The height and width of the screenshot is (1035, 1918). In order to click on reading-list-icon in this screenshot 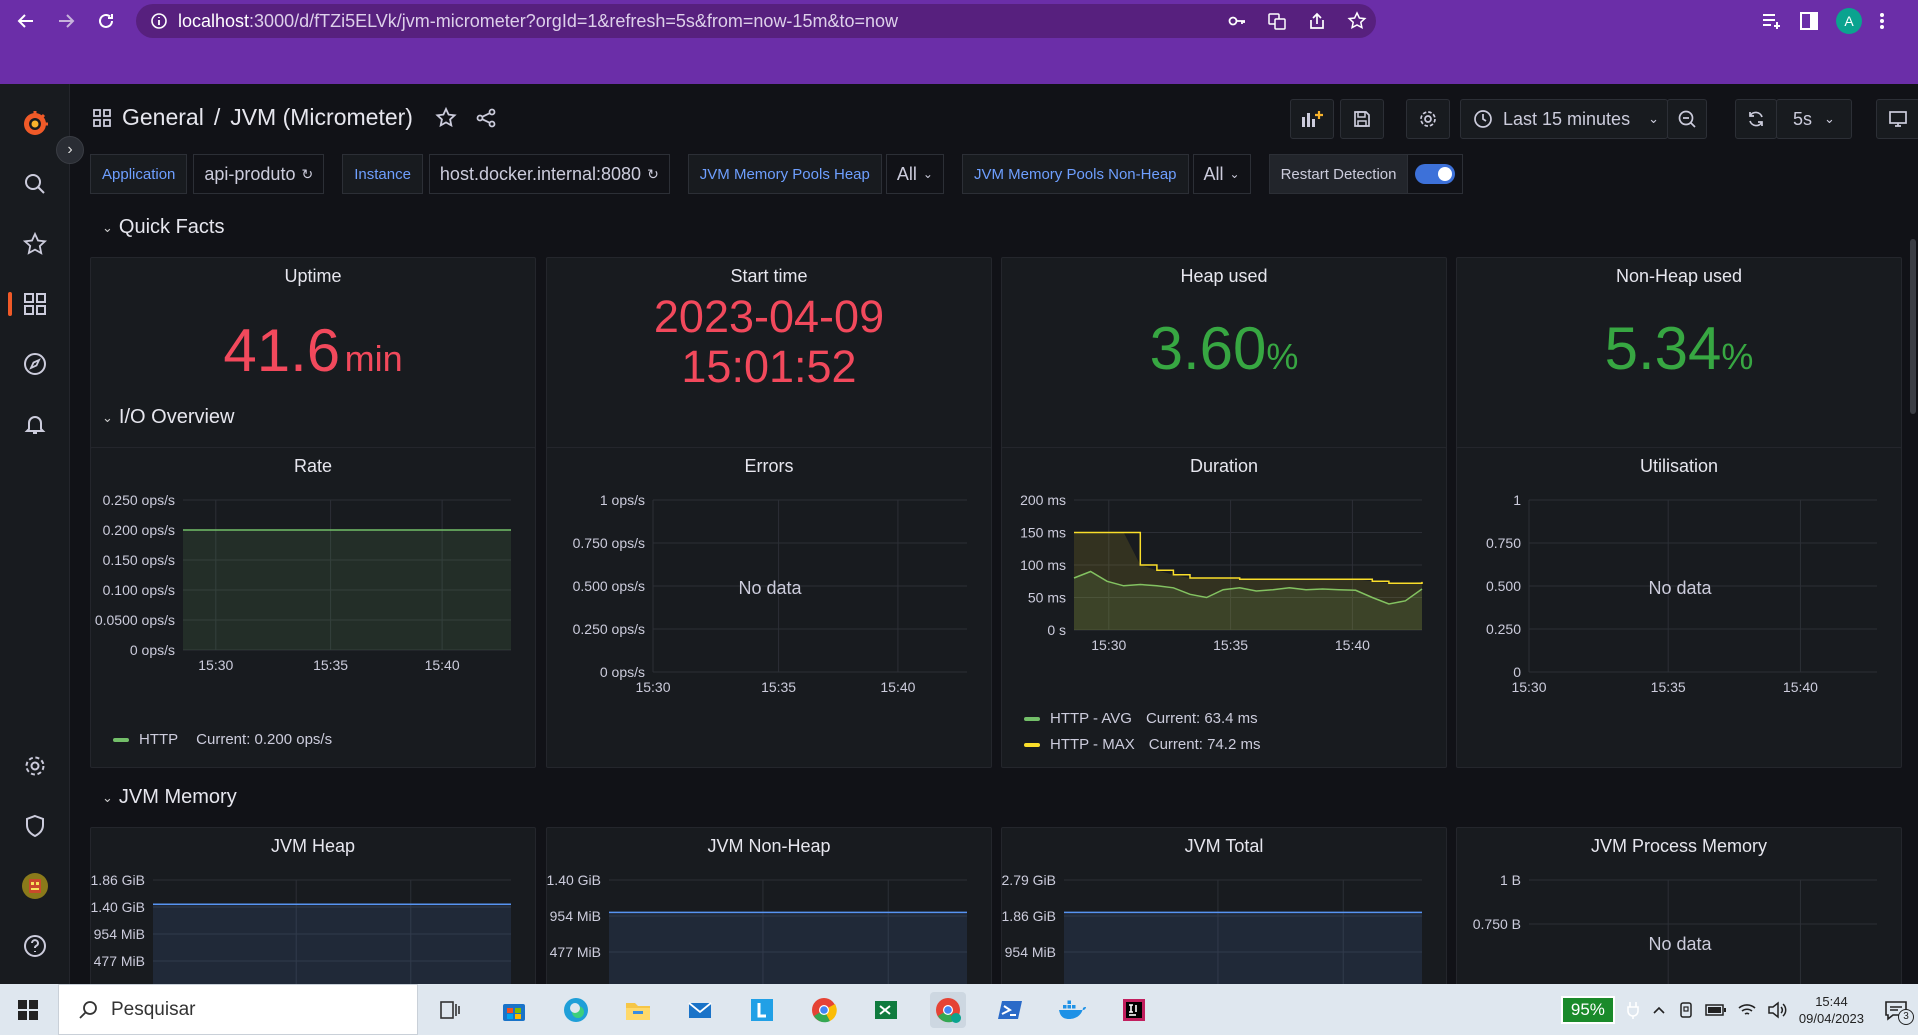, I will do `click(1771, 21)`.